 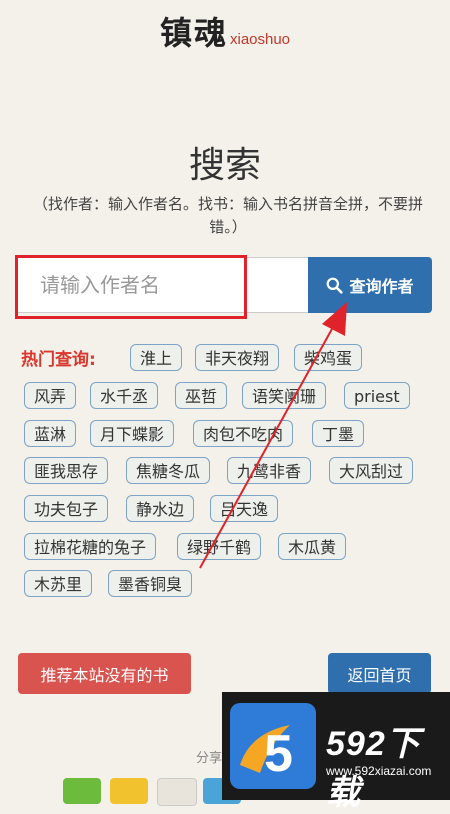 What do you see at coordinates (104, 673) in the screenshot?
I see `recommend-book-button: 推荐本站没有的书` at bounding box center [104, 673].